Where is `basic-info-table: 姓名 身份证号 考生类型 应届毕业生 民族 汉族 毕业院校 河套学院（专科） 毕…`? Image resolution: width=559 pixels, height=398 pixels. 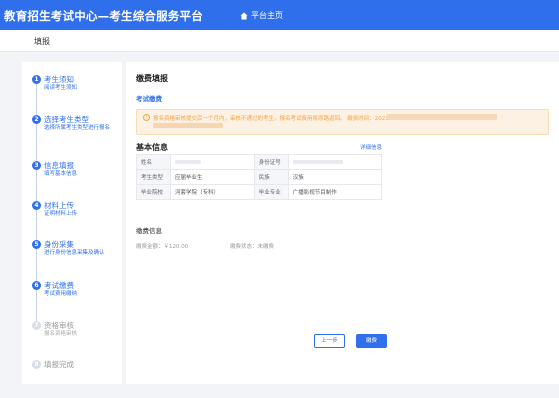 basic-info-table: 姓名 身份证号 考生类型 应届毕业生 民族 汉族 毕业院校 河套学院（专科） 毕… is located at coordinates (259, 177).